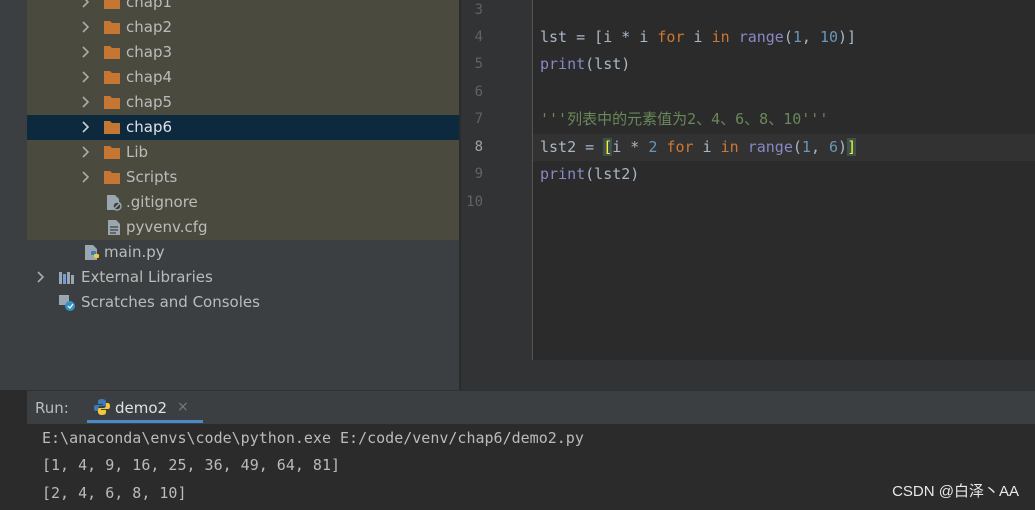 Image resolution: width=1035 pixels, height=510 pixels. What do you see at coordinates (114, 203) in the screenshot?
I see `ignored-file-icon` at bounding box center [114, 203].